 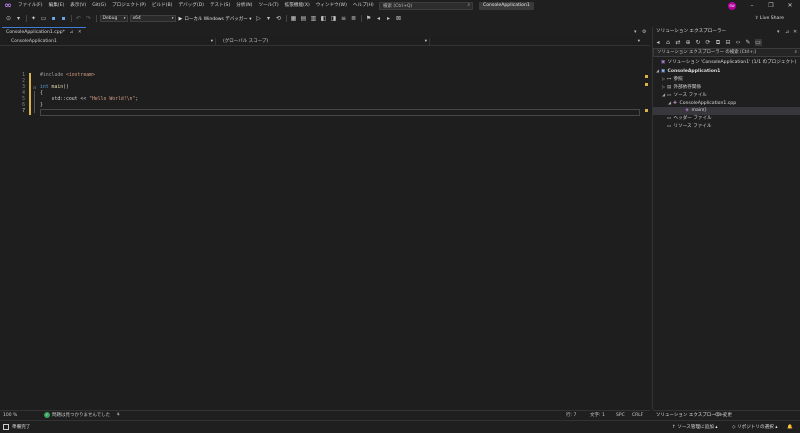 What do you see at coordinates (771, 6) in the screenshot?
I see `restore-icon: ❐` at bounding box center [771, 6].